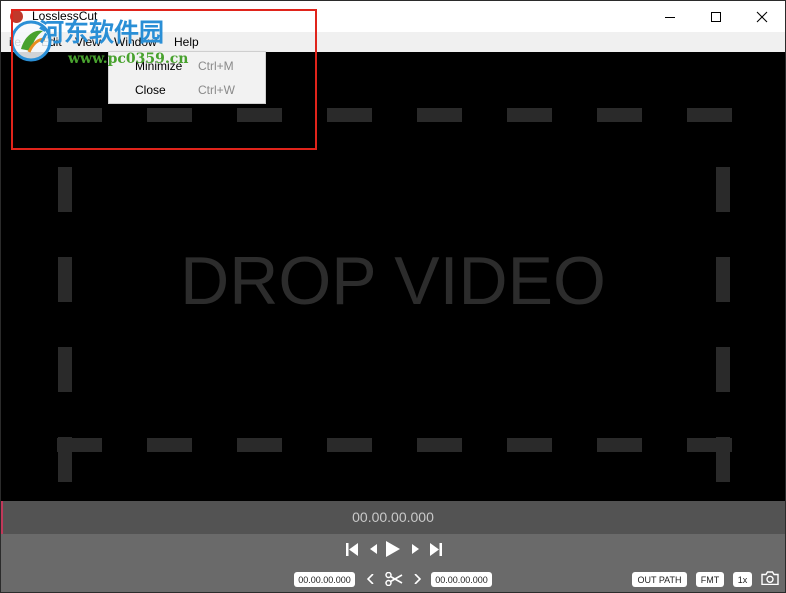  I want to click on step-back-icon, so click(373, 549).